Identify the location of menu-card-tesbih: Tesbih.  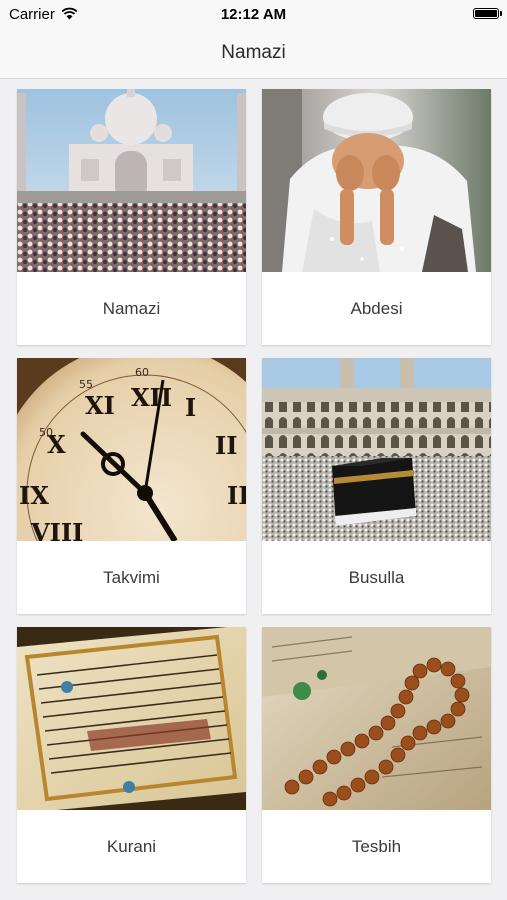
(376, 755).